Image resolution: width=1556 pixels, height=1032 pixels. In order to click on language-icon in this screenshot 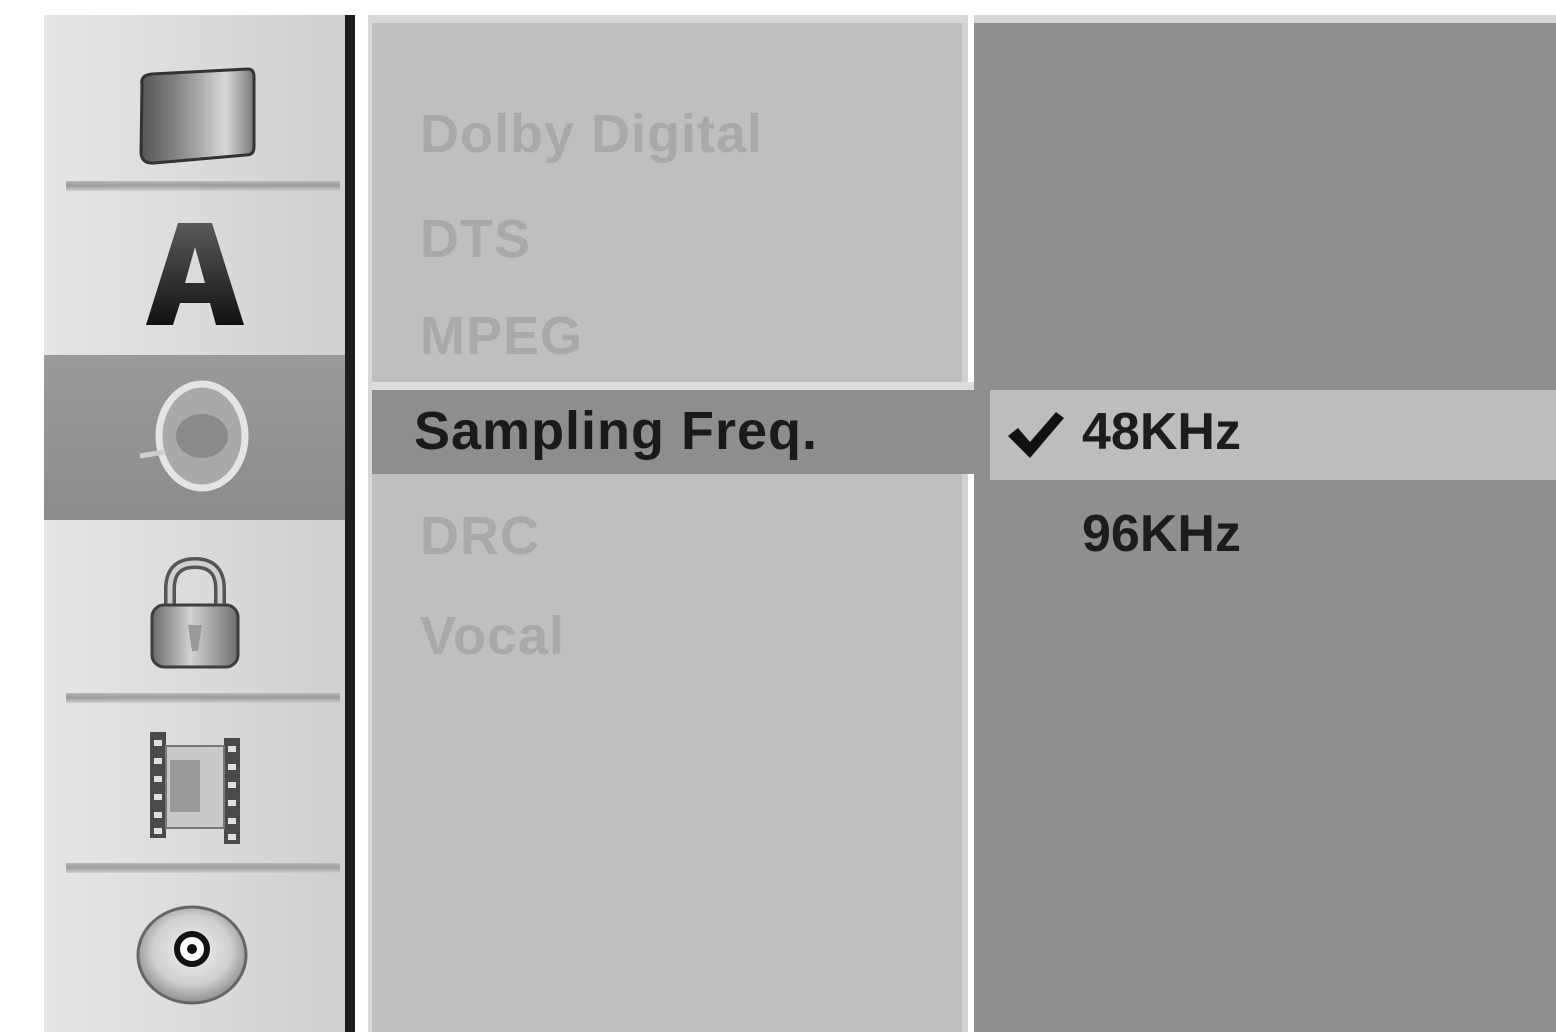, I will do `click(195, 274)`.